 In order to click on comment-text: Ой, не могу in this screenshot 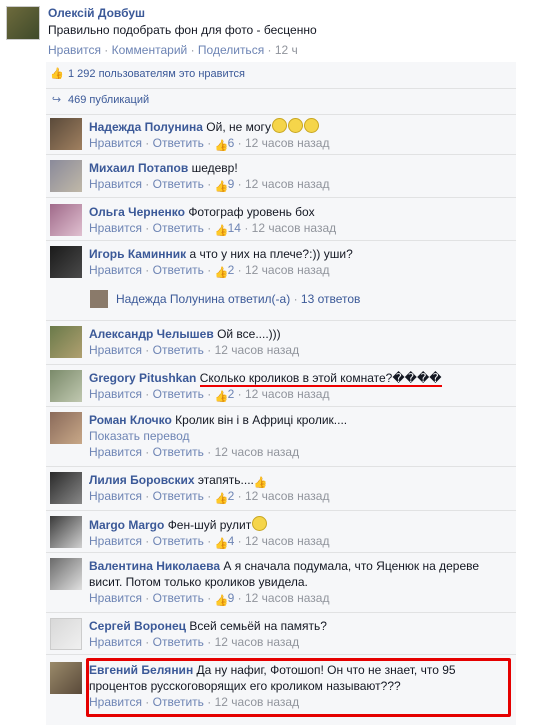, I will do `click(238, 127)`.